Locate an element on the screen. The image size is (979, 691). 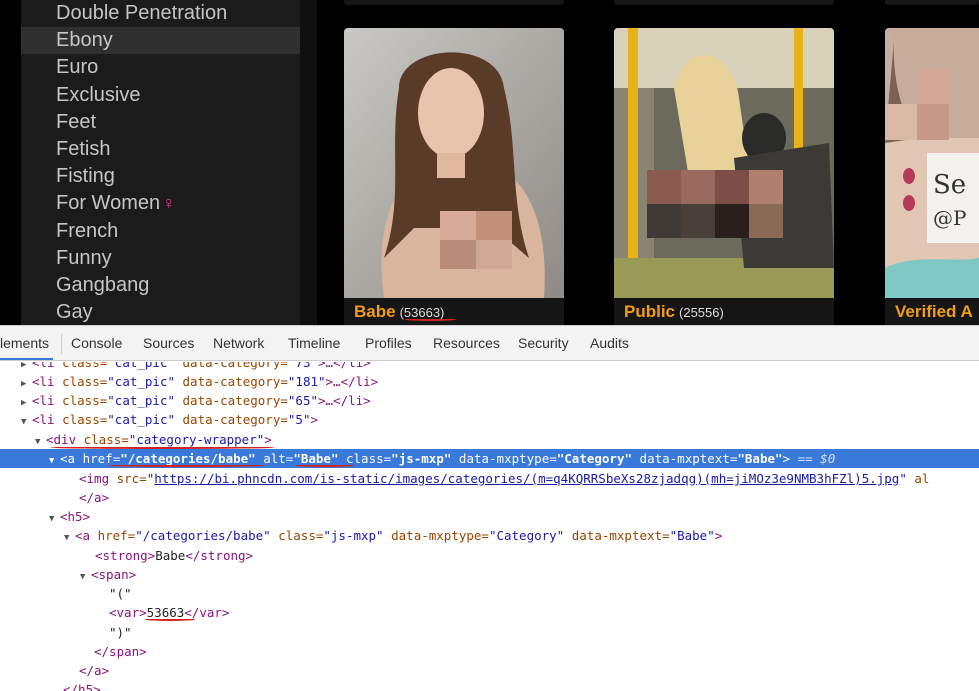
attr-value: "73" is located at coordinates (302, 366).